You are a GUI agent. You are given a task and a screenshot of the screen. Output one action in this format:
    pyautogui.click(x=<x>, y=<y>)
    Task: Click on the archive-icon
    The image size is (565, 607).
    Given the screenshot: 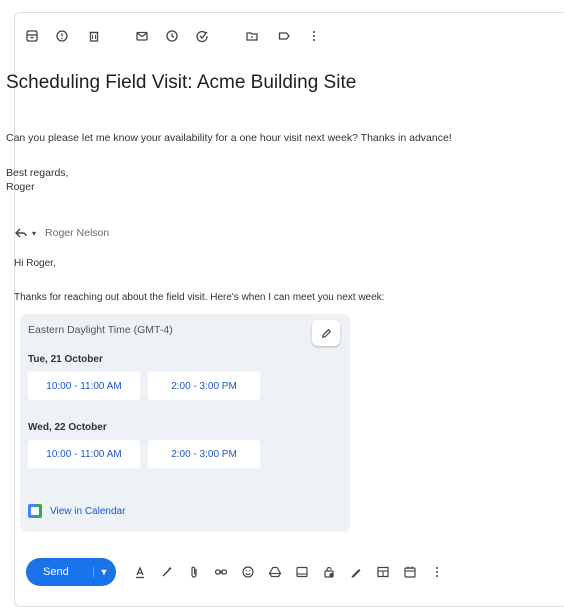 What is the action you would take?
    pyautogui.click(x=32, y=36)
    